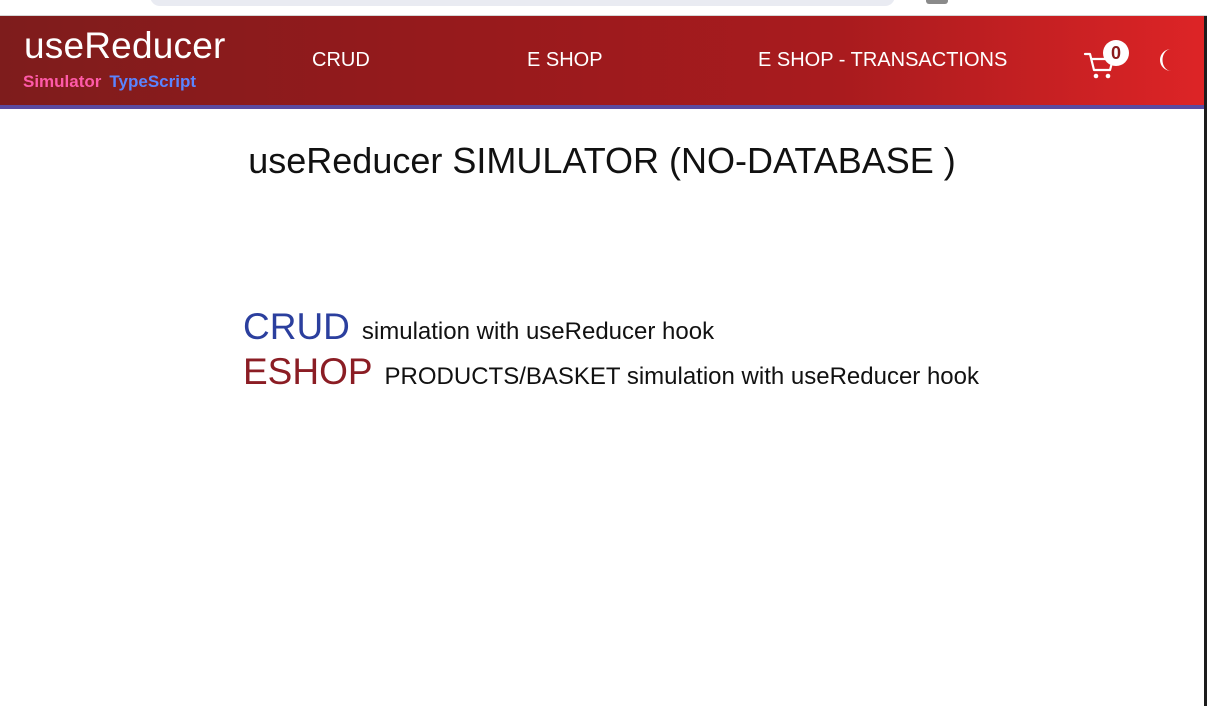  What do you see at coordinates (538, 331) in the screenshot?
I see `feature-desc-crud: simulation with useReducer hook` at bounding box center [538, 331].